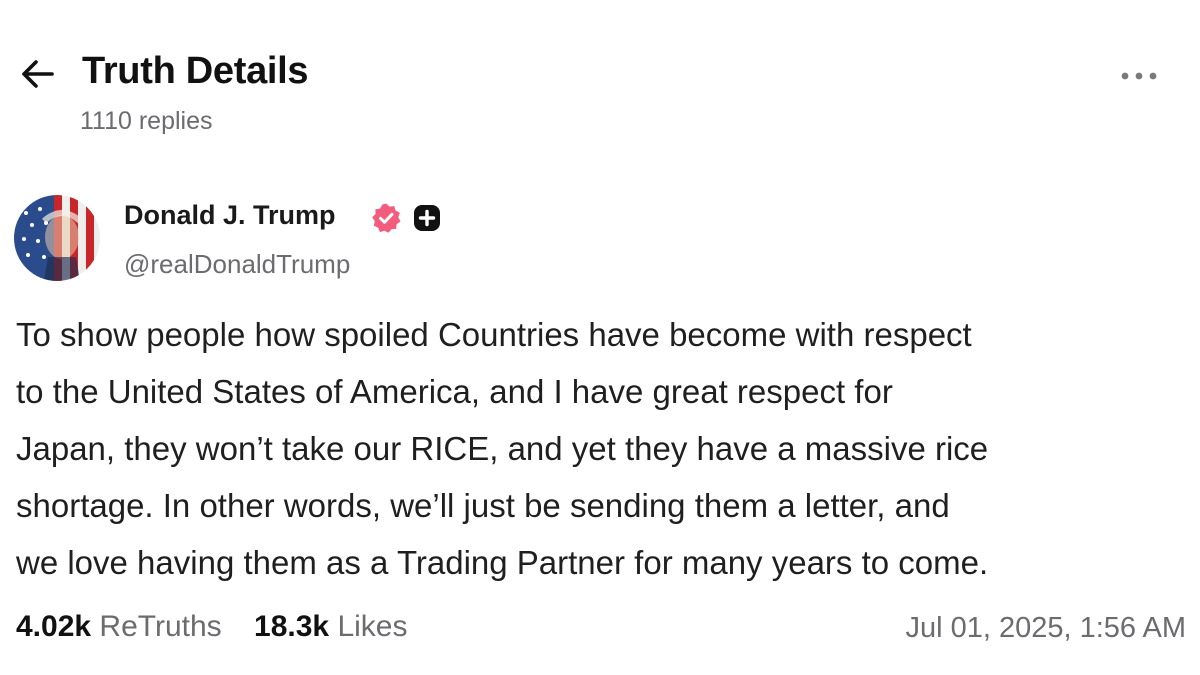 This screenshot has height=675, width=1200. I want to click on post-stats: 4.02k ReTruths 18.3k Likes, so click(224, 627).